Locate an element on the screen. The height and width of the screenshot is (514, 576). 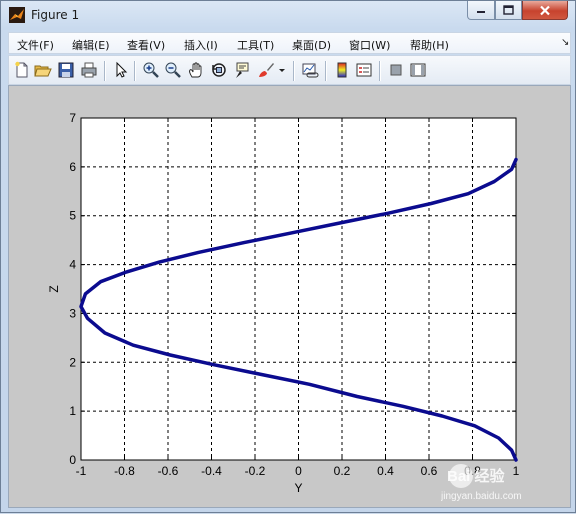
y-tick-label: 1 is located at coordinates (72, 411).